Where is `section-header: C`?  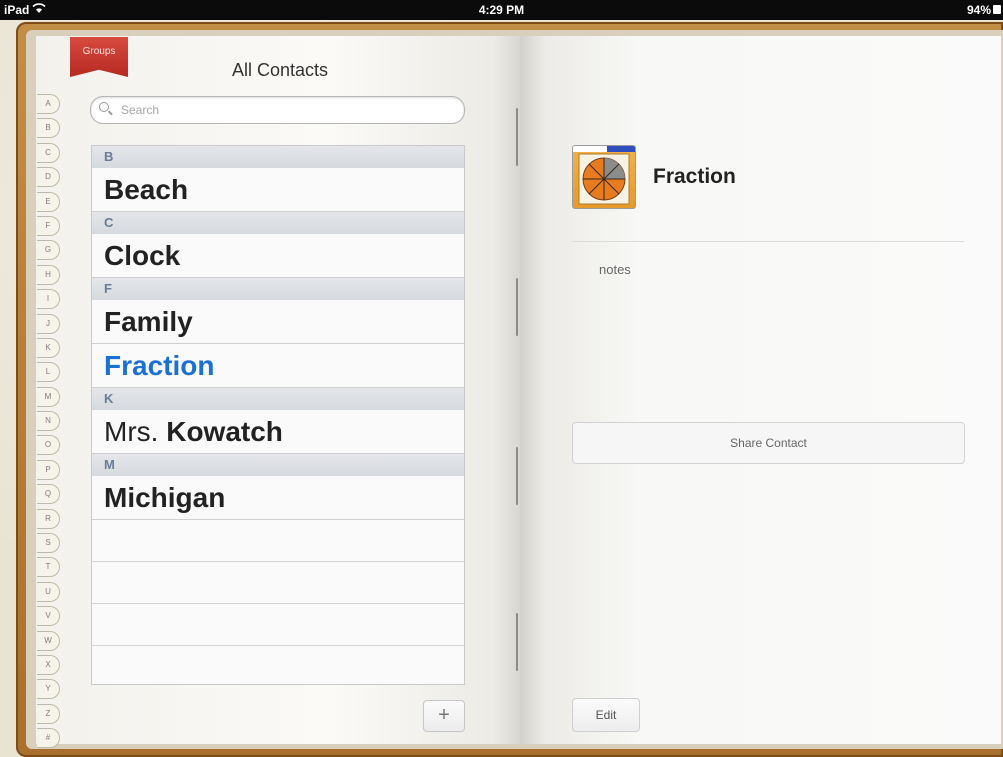
section-header: C is located at coordinates (278, 223).